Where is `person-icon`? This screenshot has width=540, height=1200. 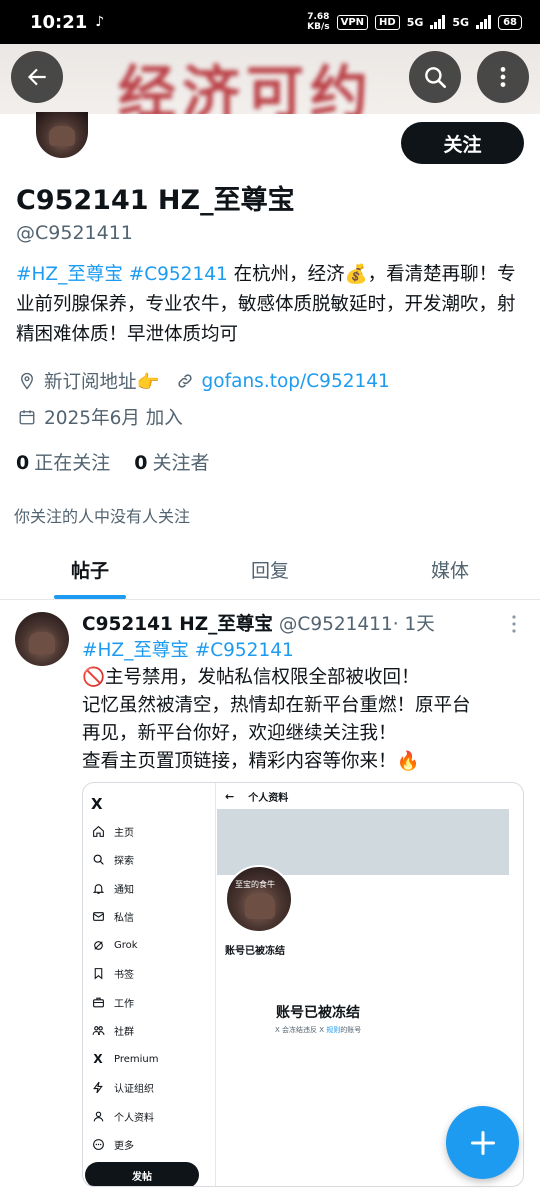
person-icon is located at coordinates (98, 1116).